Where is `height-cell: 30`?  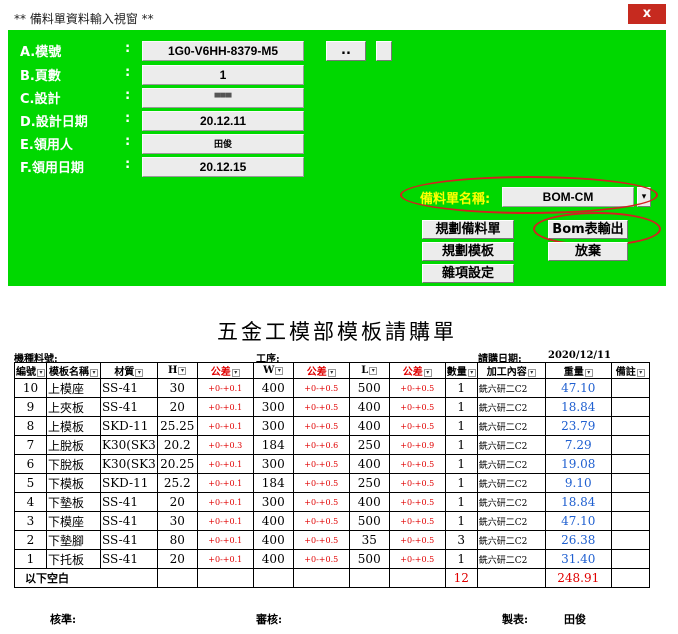 height-cell: 30 is located at coordinates (177, 388).